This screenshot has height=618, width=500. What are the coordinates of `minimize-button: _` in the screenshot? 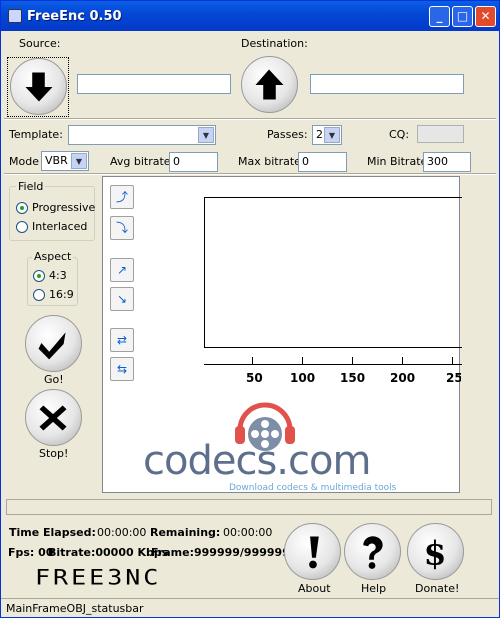 It's located at (439, 16).